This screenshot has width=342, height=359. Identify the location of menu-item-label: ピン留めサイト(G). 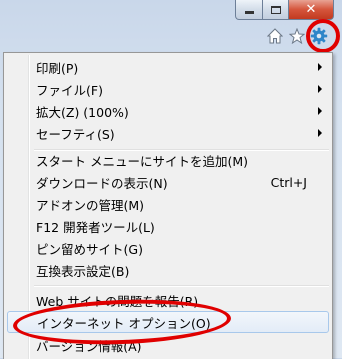
(89, 249).